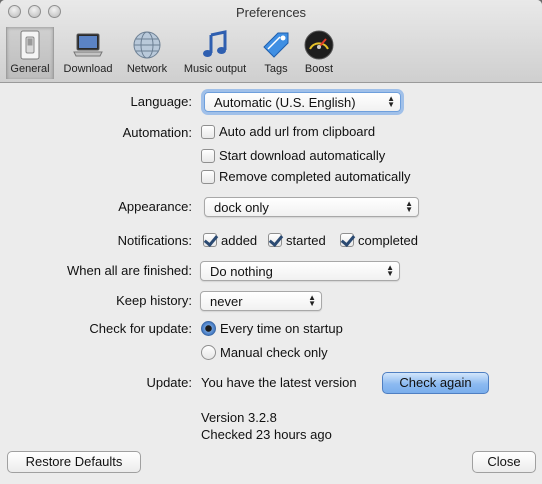 The height and width of the screenshot is (484, 542). I want to click on language-label: Language:, so click(161, 101).